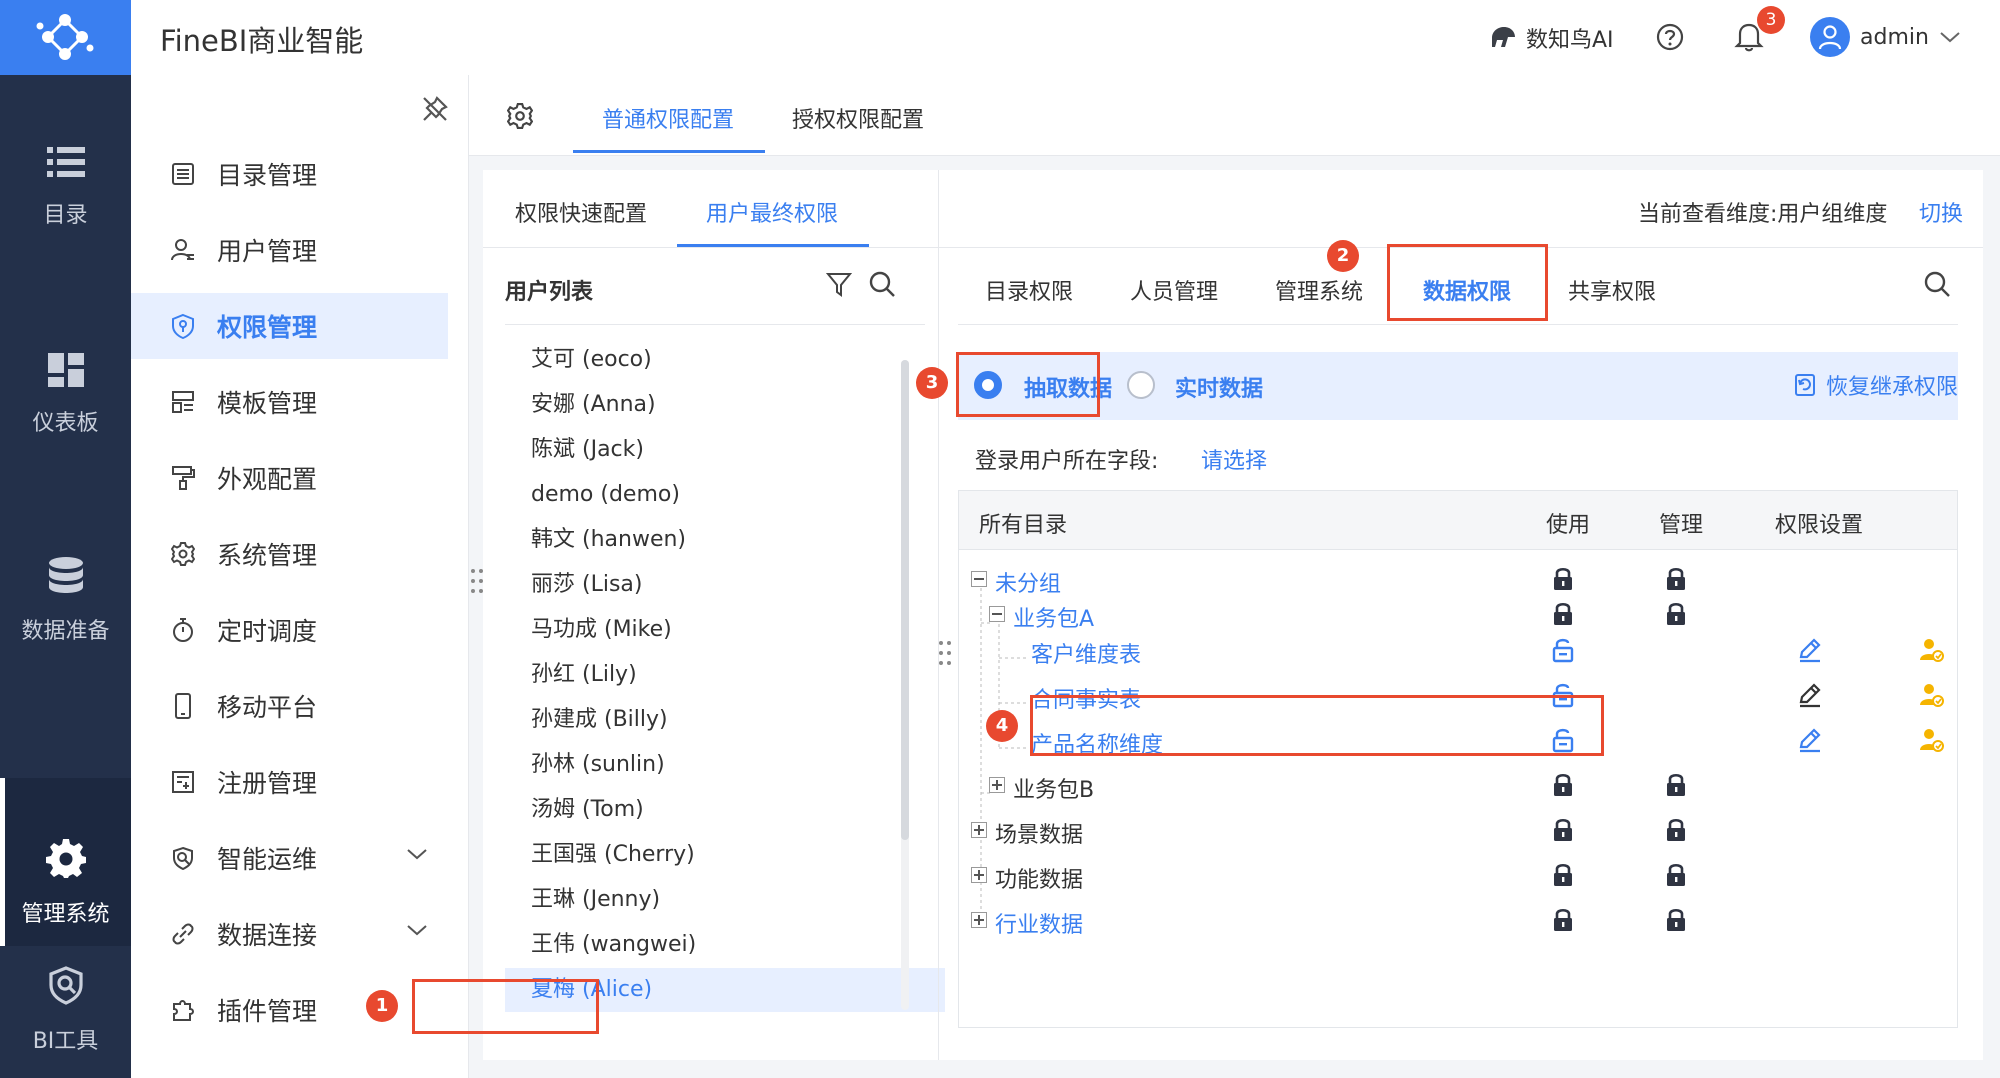 This screenshot has width=2000, height=1078. What do you see at coordinates (267, 631) in the screenshot?
I see `sidebar-item-label: 定时调度` at bounding box center [267, 631].